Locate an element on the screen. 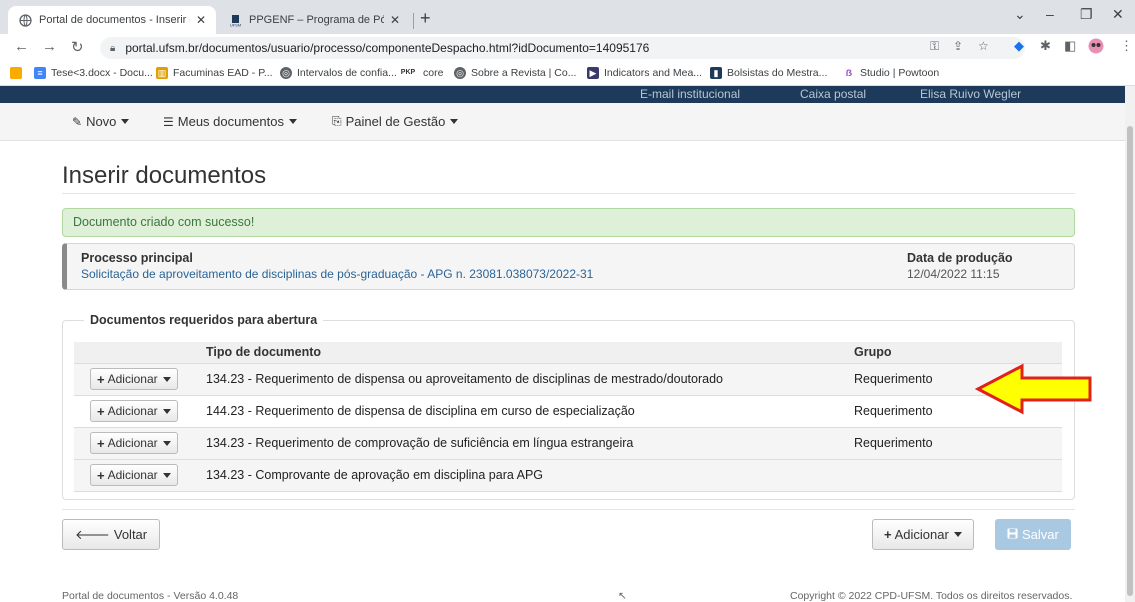 The width and height of the screenshot is (1135, 602). extensions-puzzle-icon: ✱ is located at coordinates (1045, 46).